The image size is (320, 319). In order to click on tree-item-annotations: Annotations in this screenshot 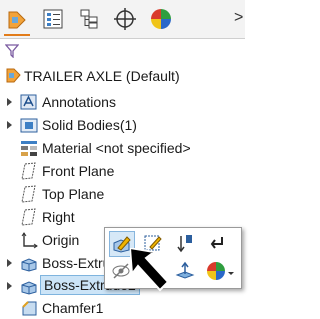, I will do `click(122, 102)`.